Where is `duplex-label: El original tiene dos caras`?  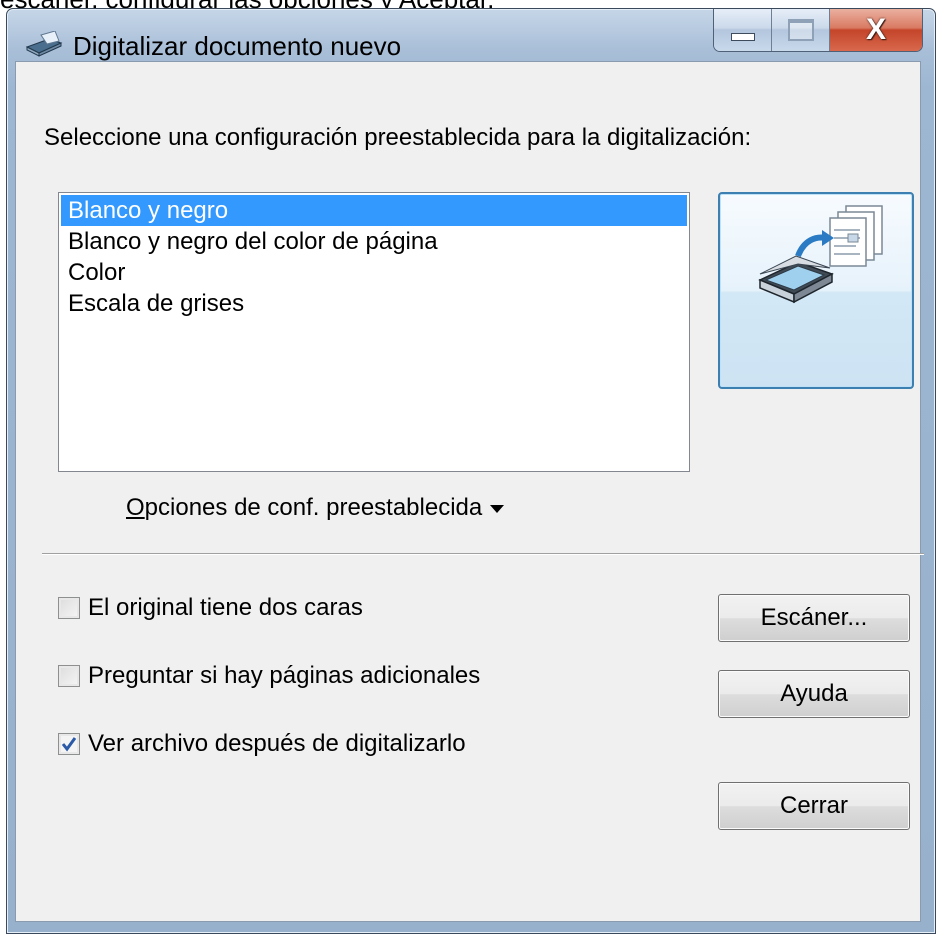
duplex-label: El original tiene dos caras is located at coordinates (225, 607).